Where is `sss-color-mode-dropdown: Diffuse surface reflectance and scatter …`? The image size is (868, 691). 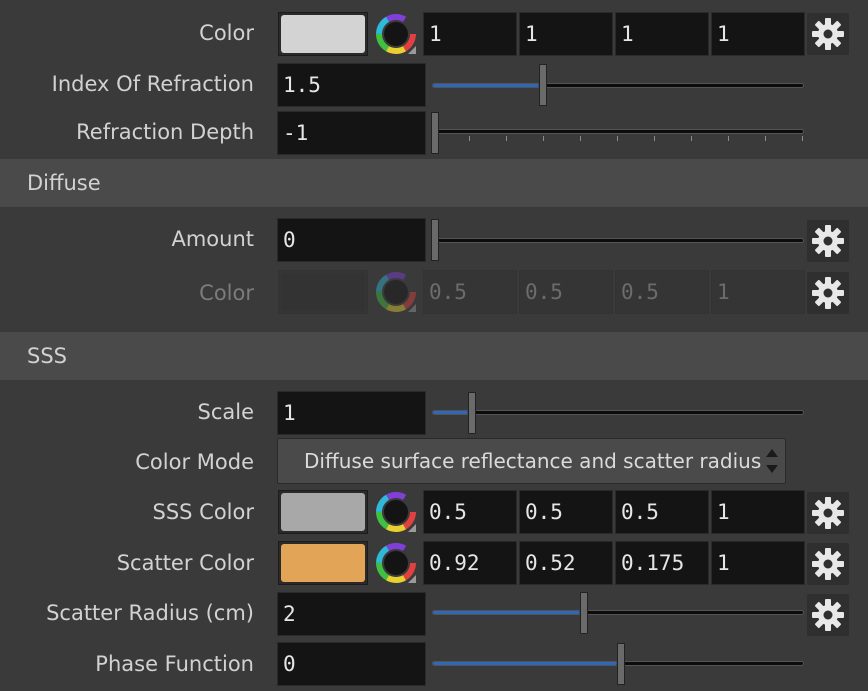
sss-color-mode-dropdown: Diffuse surface reflectance and scatter … is located at coordinates (531, 461).